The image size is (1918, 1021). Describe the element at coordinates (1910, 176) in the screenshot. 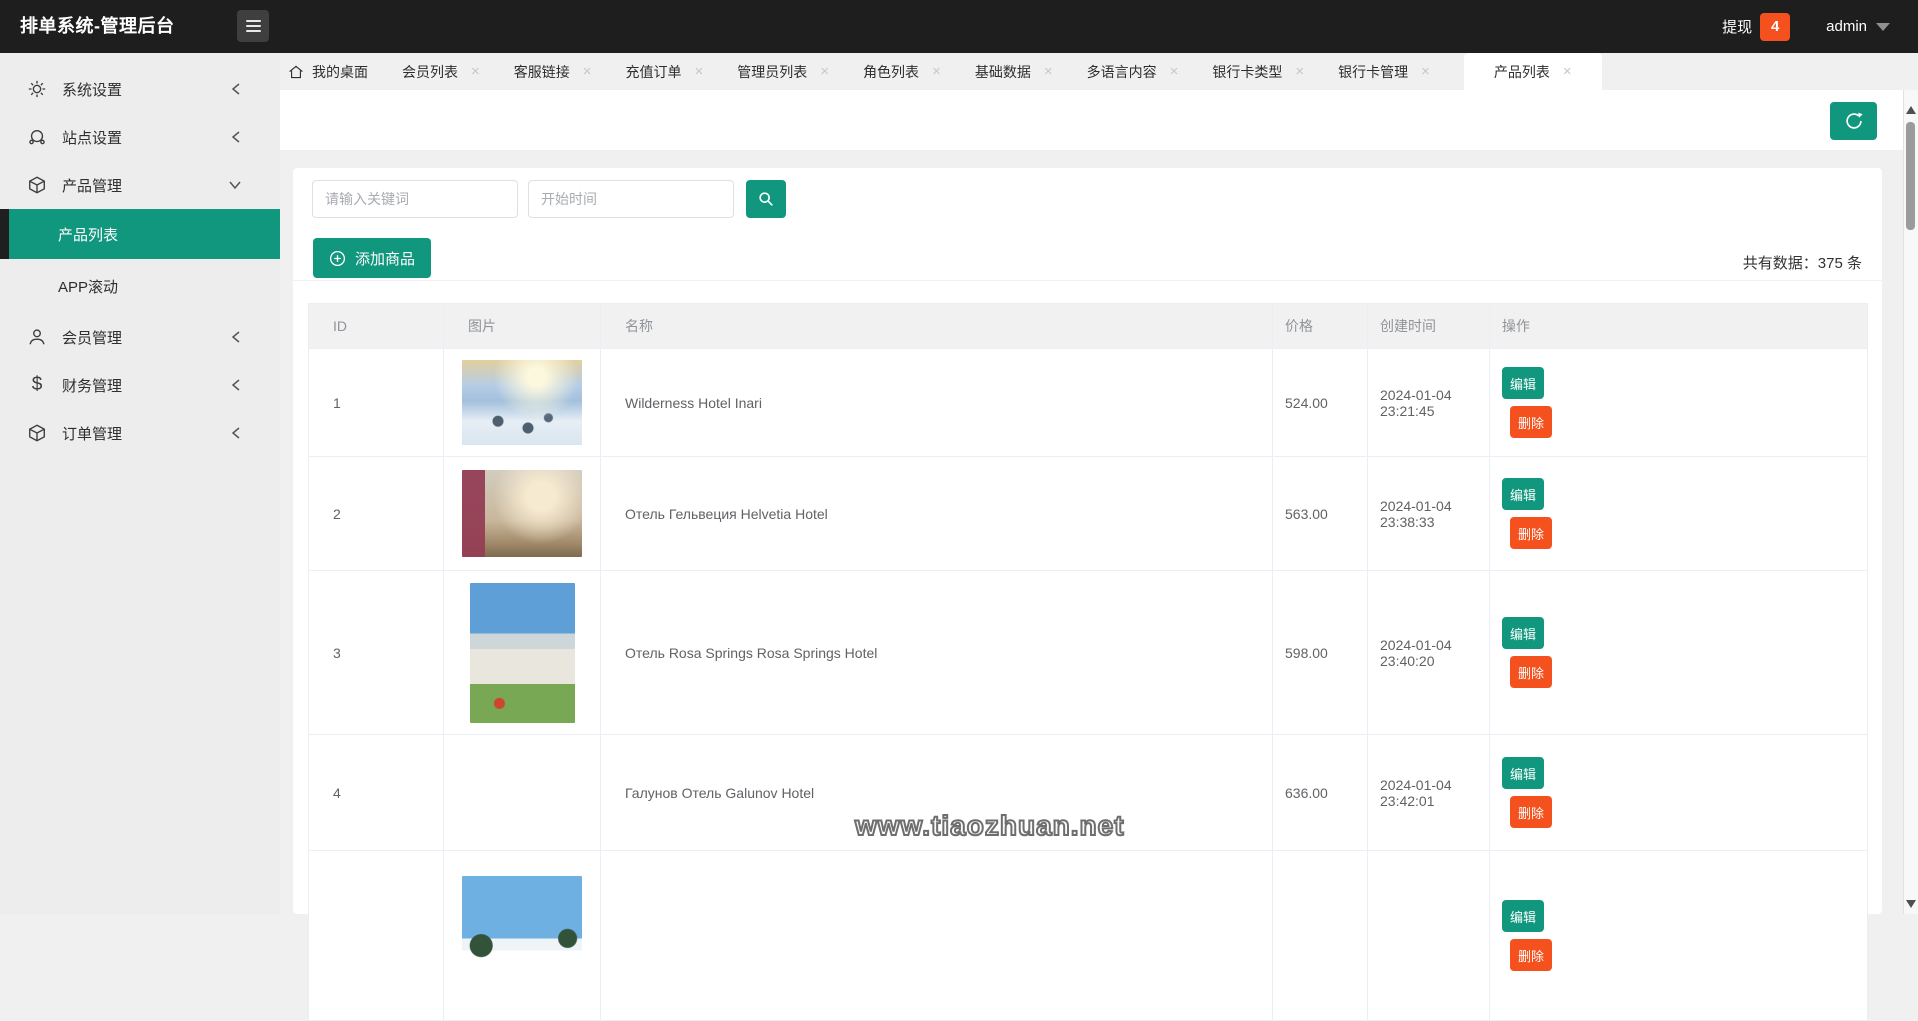

I see `scrollbar-thumb` at that location.